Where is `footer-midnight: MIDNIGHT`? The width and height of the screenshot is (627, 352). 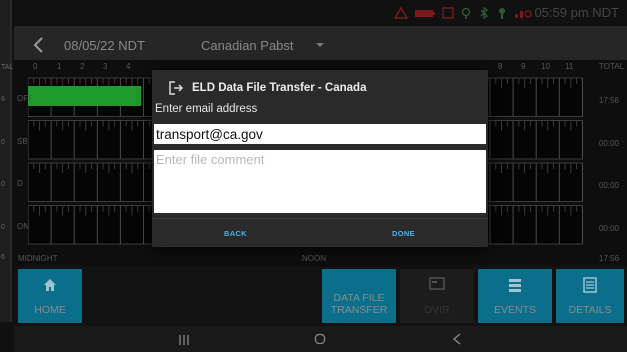 footer-midnight: MIDNIGHT is located at coordinates (38, 258).